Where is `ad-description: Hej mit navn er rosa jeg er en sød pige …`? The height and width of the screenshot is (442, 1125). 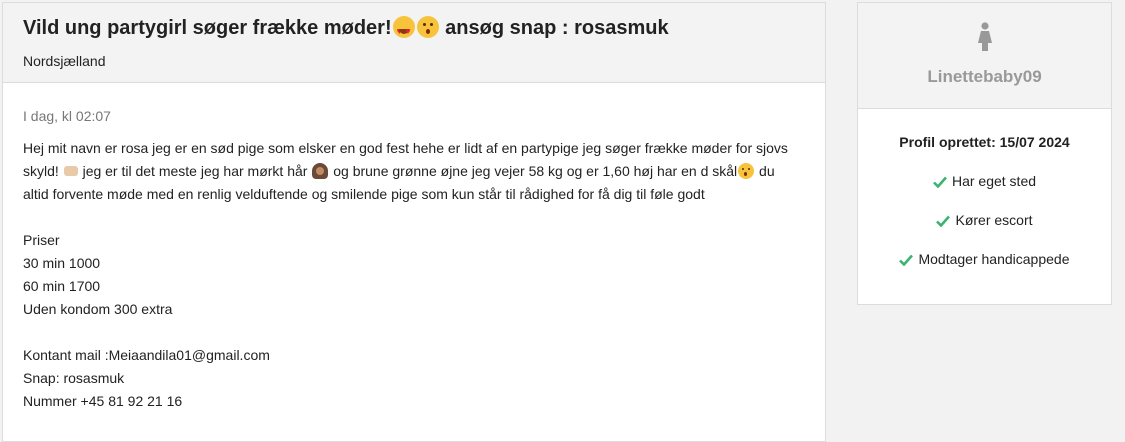
ad-description: Hej mit navn er rosa jeg er en sød pige … is located at coordinates (414, 171).